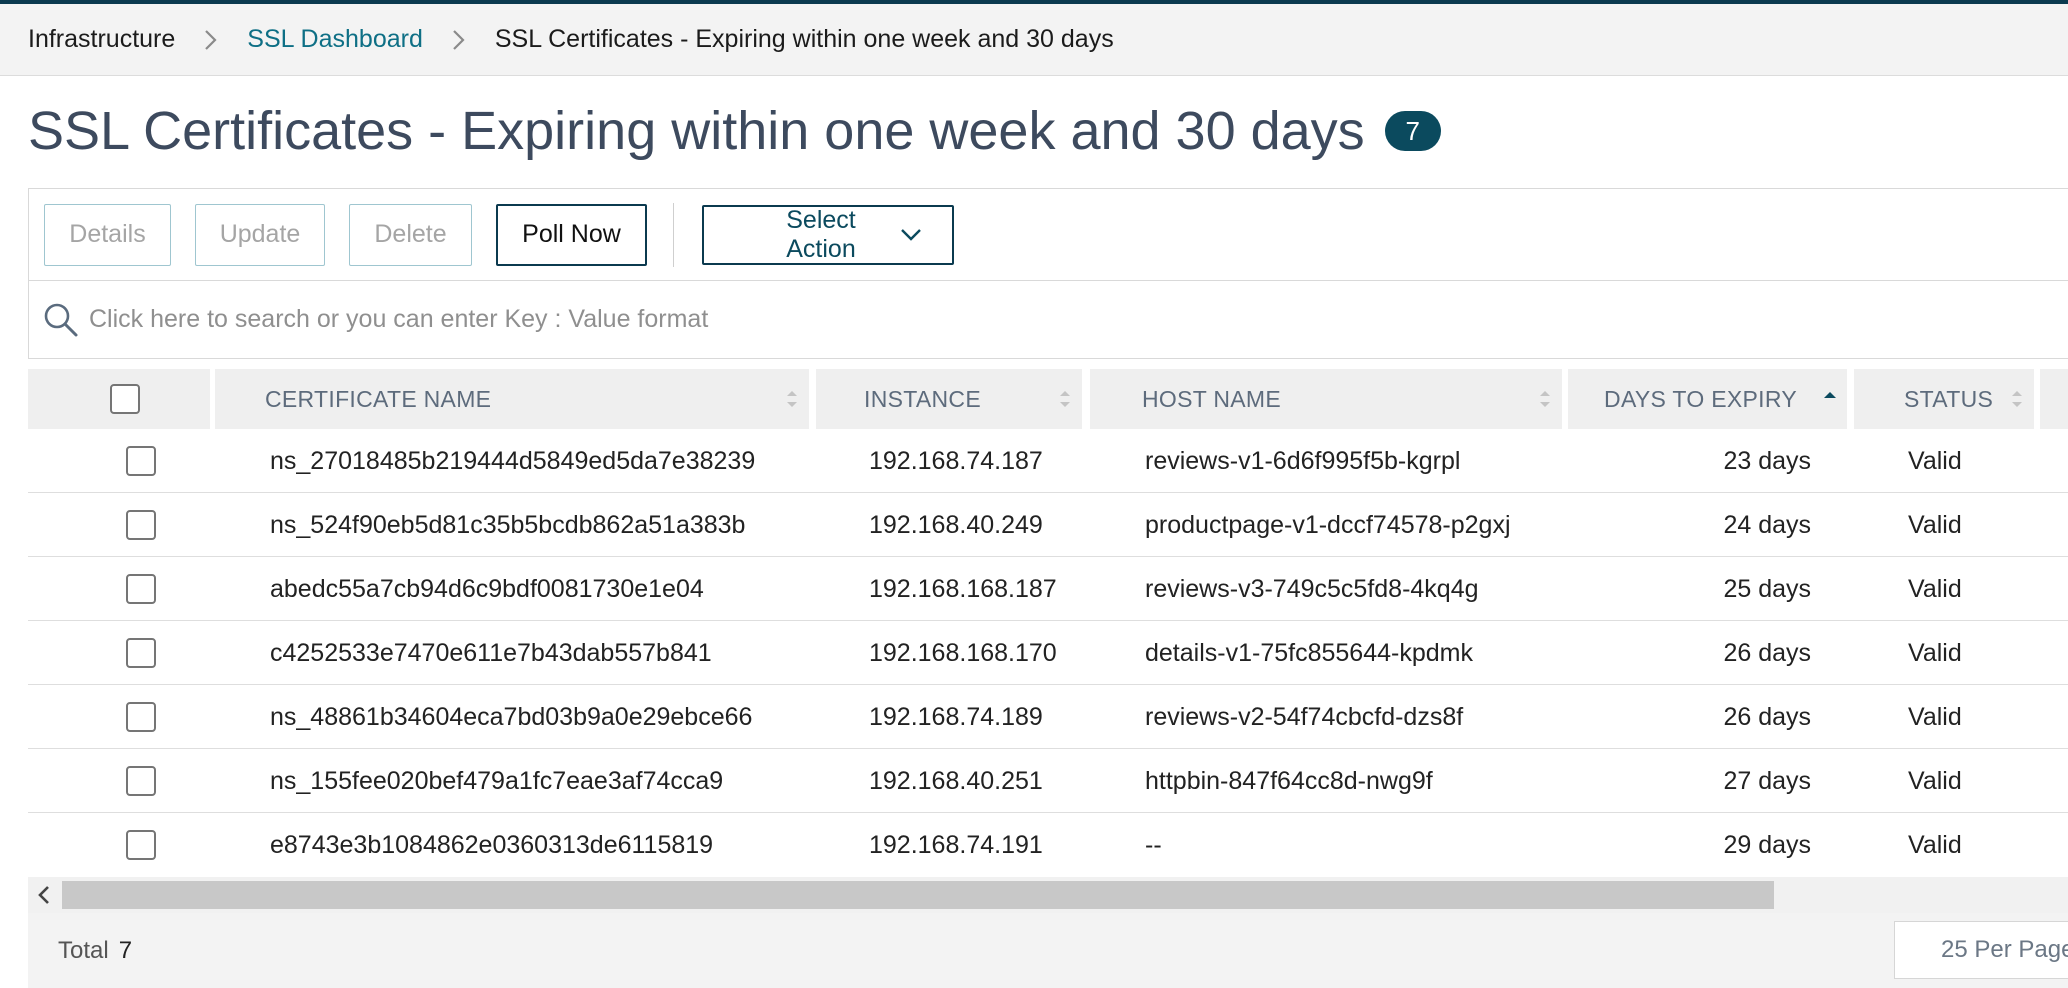  What do you see at coordinates (1153, 844) in the screenshot?
I see `cell-host-name: --` at bounding box center [1153, 844].